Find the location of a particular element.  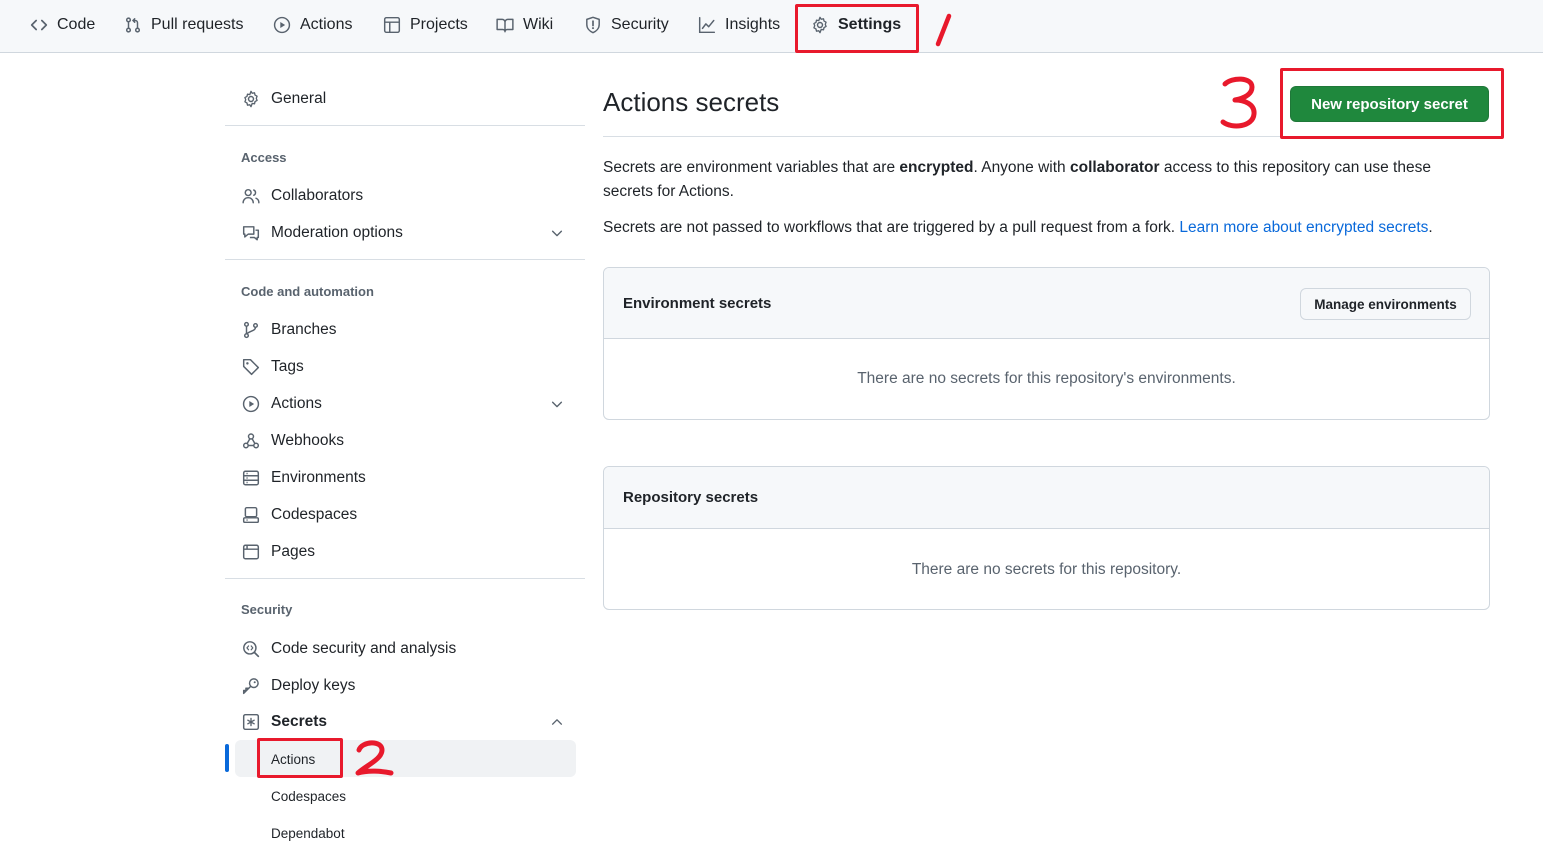

sidebar-item-label: Secrets is located at coordinates (299, 721).